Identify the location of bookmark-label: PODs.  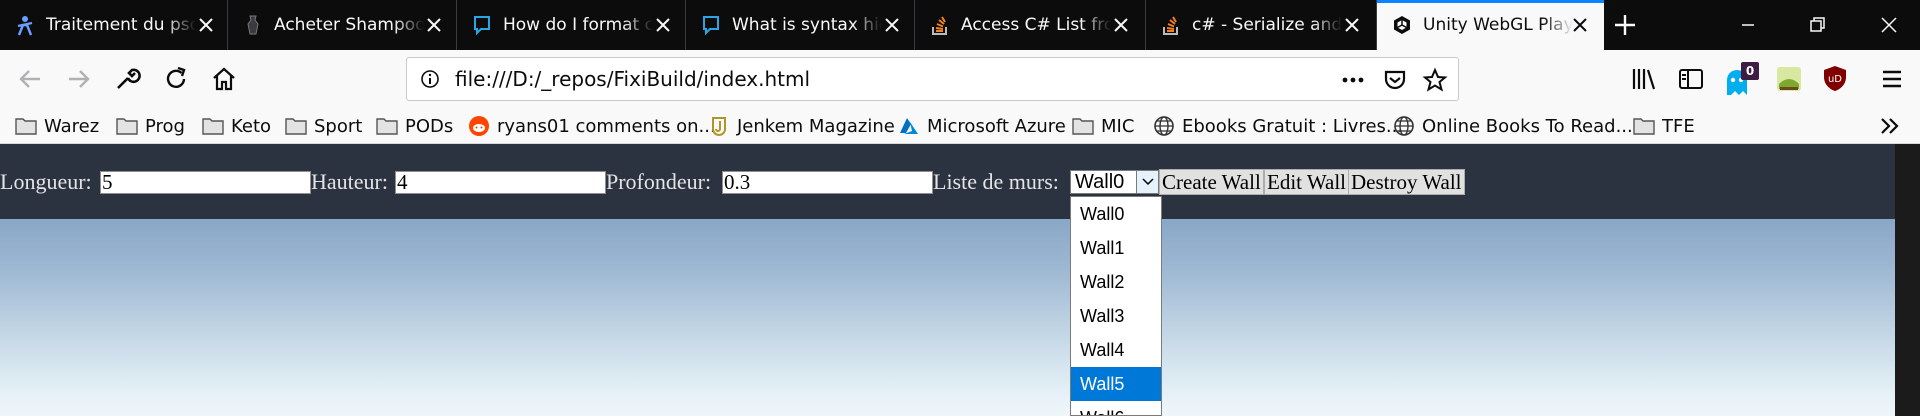
(429, 126).